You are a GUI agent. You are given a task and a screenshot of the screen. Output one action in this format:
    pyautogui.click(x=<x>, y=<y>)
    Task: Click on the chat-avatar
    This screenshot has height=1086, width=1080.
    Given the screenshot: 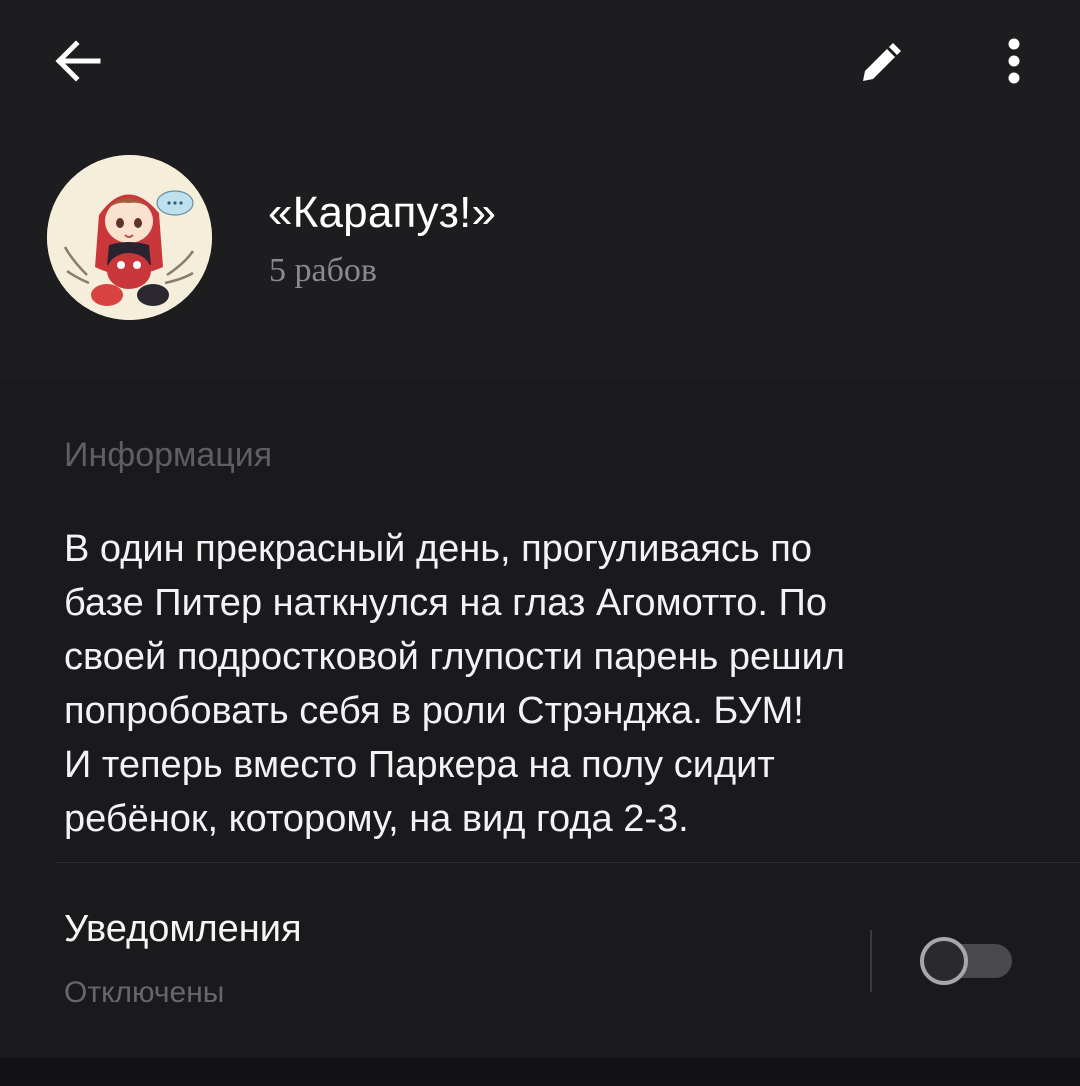 What is the action you would take?
    pyautogui.click(x=129, y=237)
    